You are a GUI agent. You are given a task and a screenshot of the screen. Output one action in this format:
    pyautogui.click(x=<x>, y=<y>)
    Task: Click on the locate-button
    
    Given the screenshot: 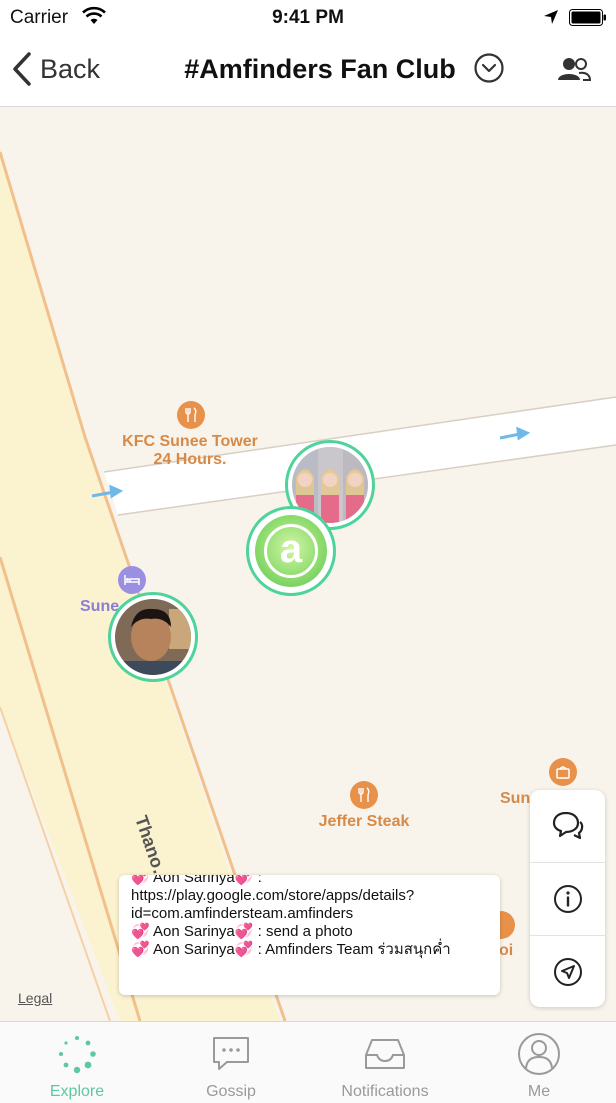 What is the action you would take?
    pyautogui.click(x=567, y=972)
    